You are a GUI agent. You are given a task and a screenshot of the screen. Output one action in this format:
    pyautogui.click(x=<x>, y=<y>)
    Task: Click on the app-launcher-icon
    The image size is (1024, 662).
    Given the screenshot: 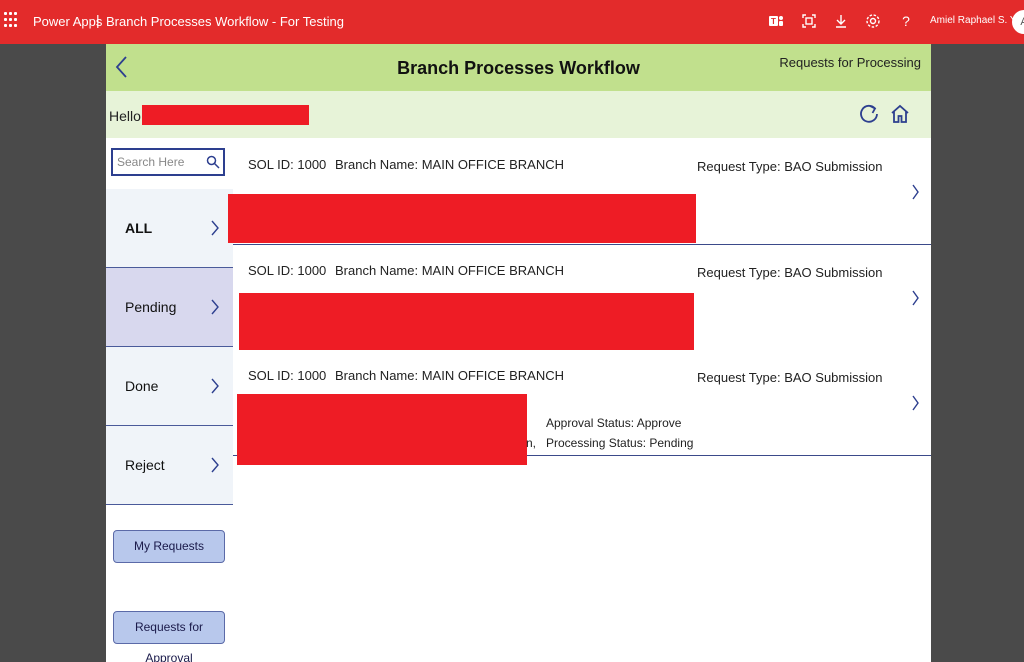 What is the action you would take?
    pyautogui.click(x=12, y=20)
    